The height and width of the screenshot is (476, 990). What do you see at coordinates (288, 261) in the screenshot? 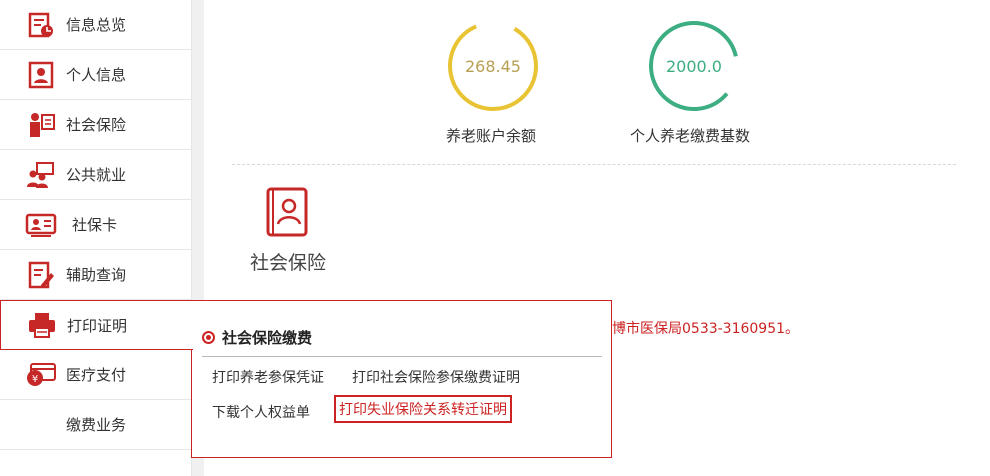
I see `module-title: 社会保险` at bounding box center [288, 261].